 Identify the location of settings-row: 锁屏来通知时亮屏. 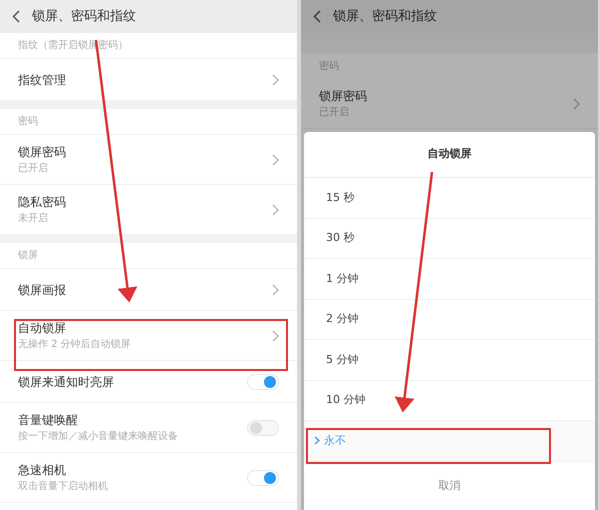
(148, 382).